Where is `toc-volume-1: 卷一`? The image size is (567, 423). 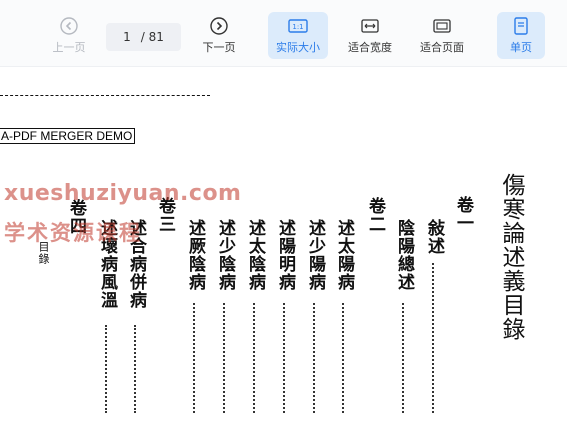
toc-volume-1: 卷一 is located at coordinates (463, 214).